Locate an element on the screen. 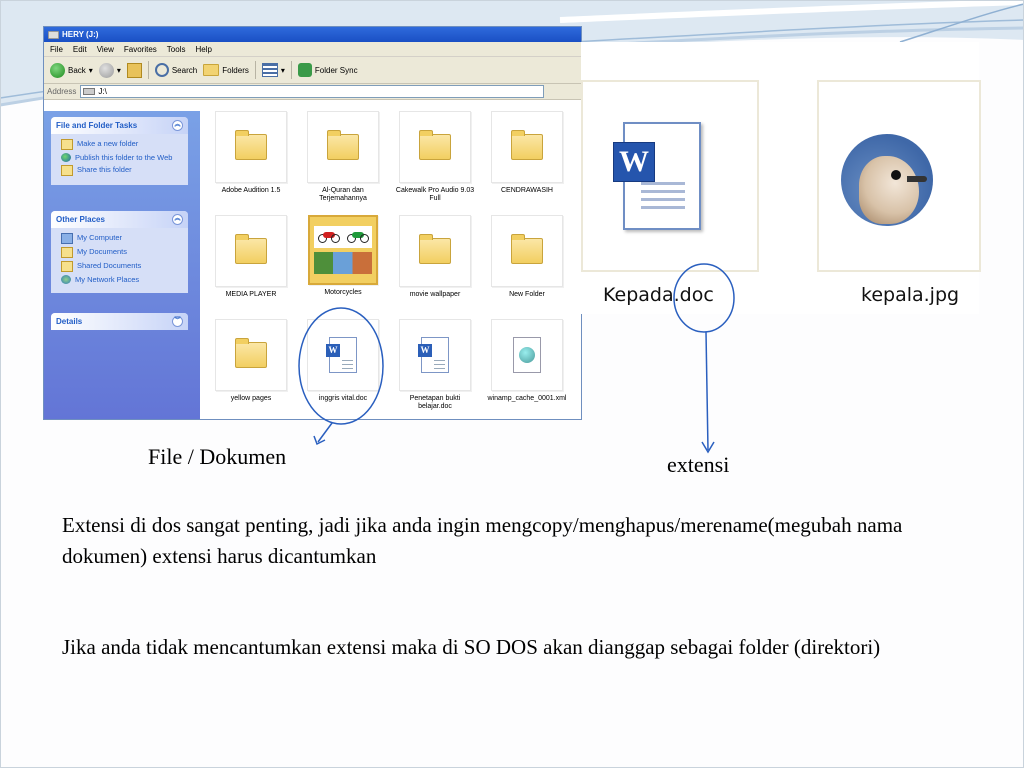  file-name: yellow pages is located at coordinates (251, 398).